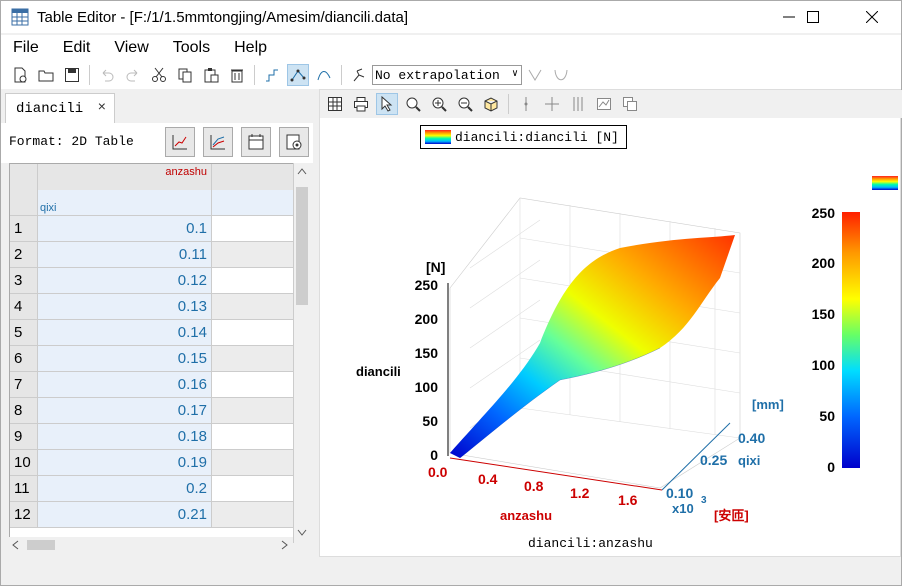 The image size is (902, 586). I want to click on zoom-in-button, so click(439, 104).